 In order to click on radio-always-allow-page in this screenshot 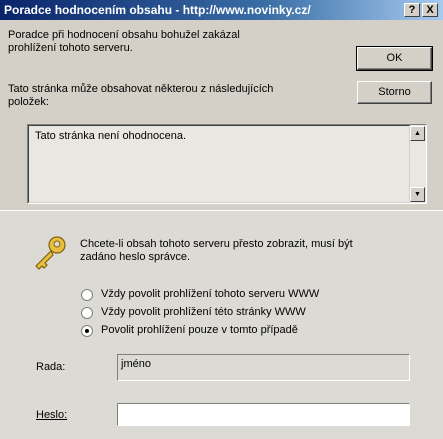, I will do `click(87, 313)`.